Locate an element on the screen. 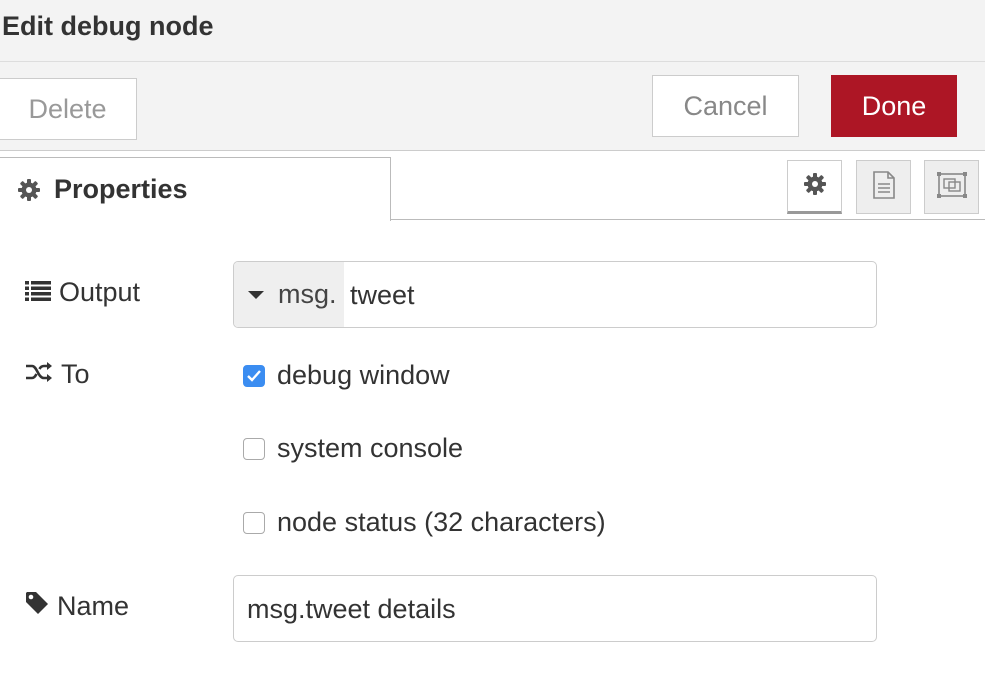 This screenshot has width=985, height=679. cancel-button: Cancel is located at coordinates (725, 106).